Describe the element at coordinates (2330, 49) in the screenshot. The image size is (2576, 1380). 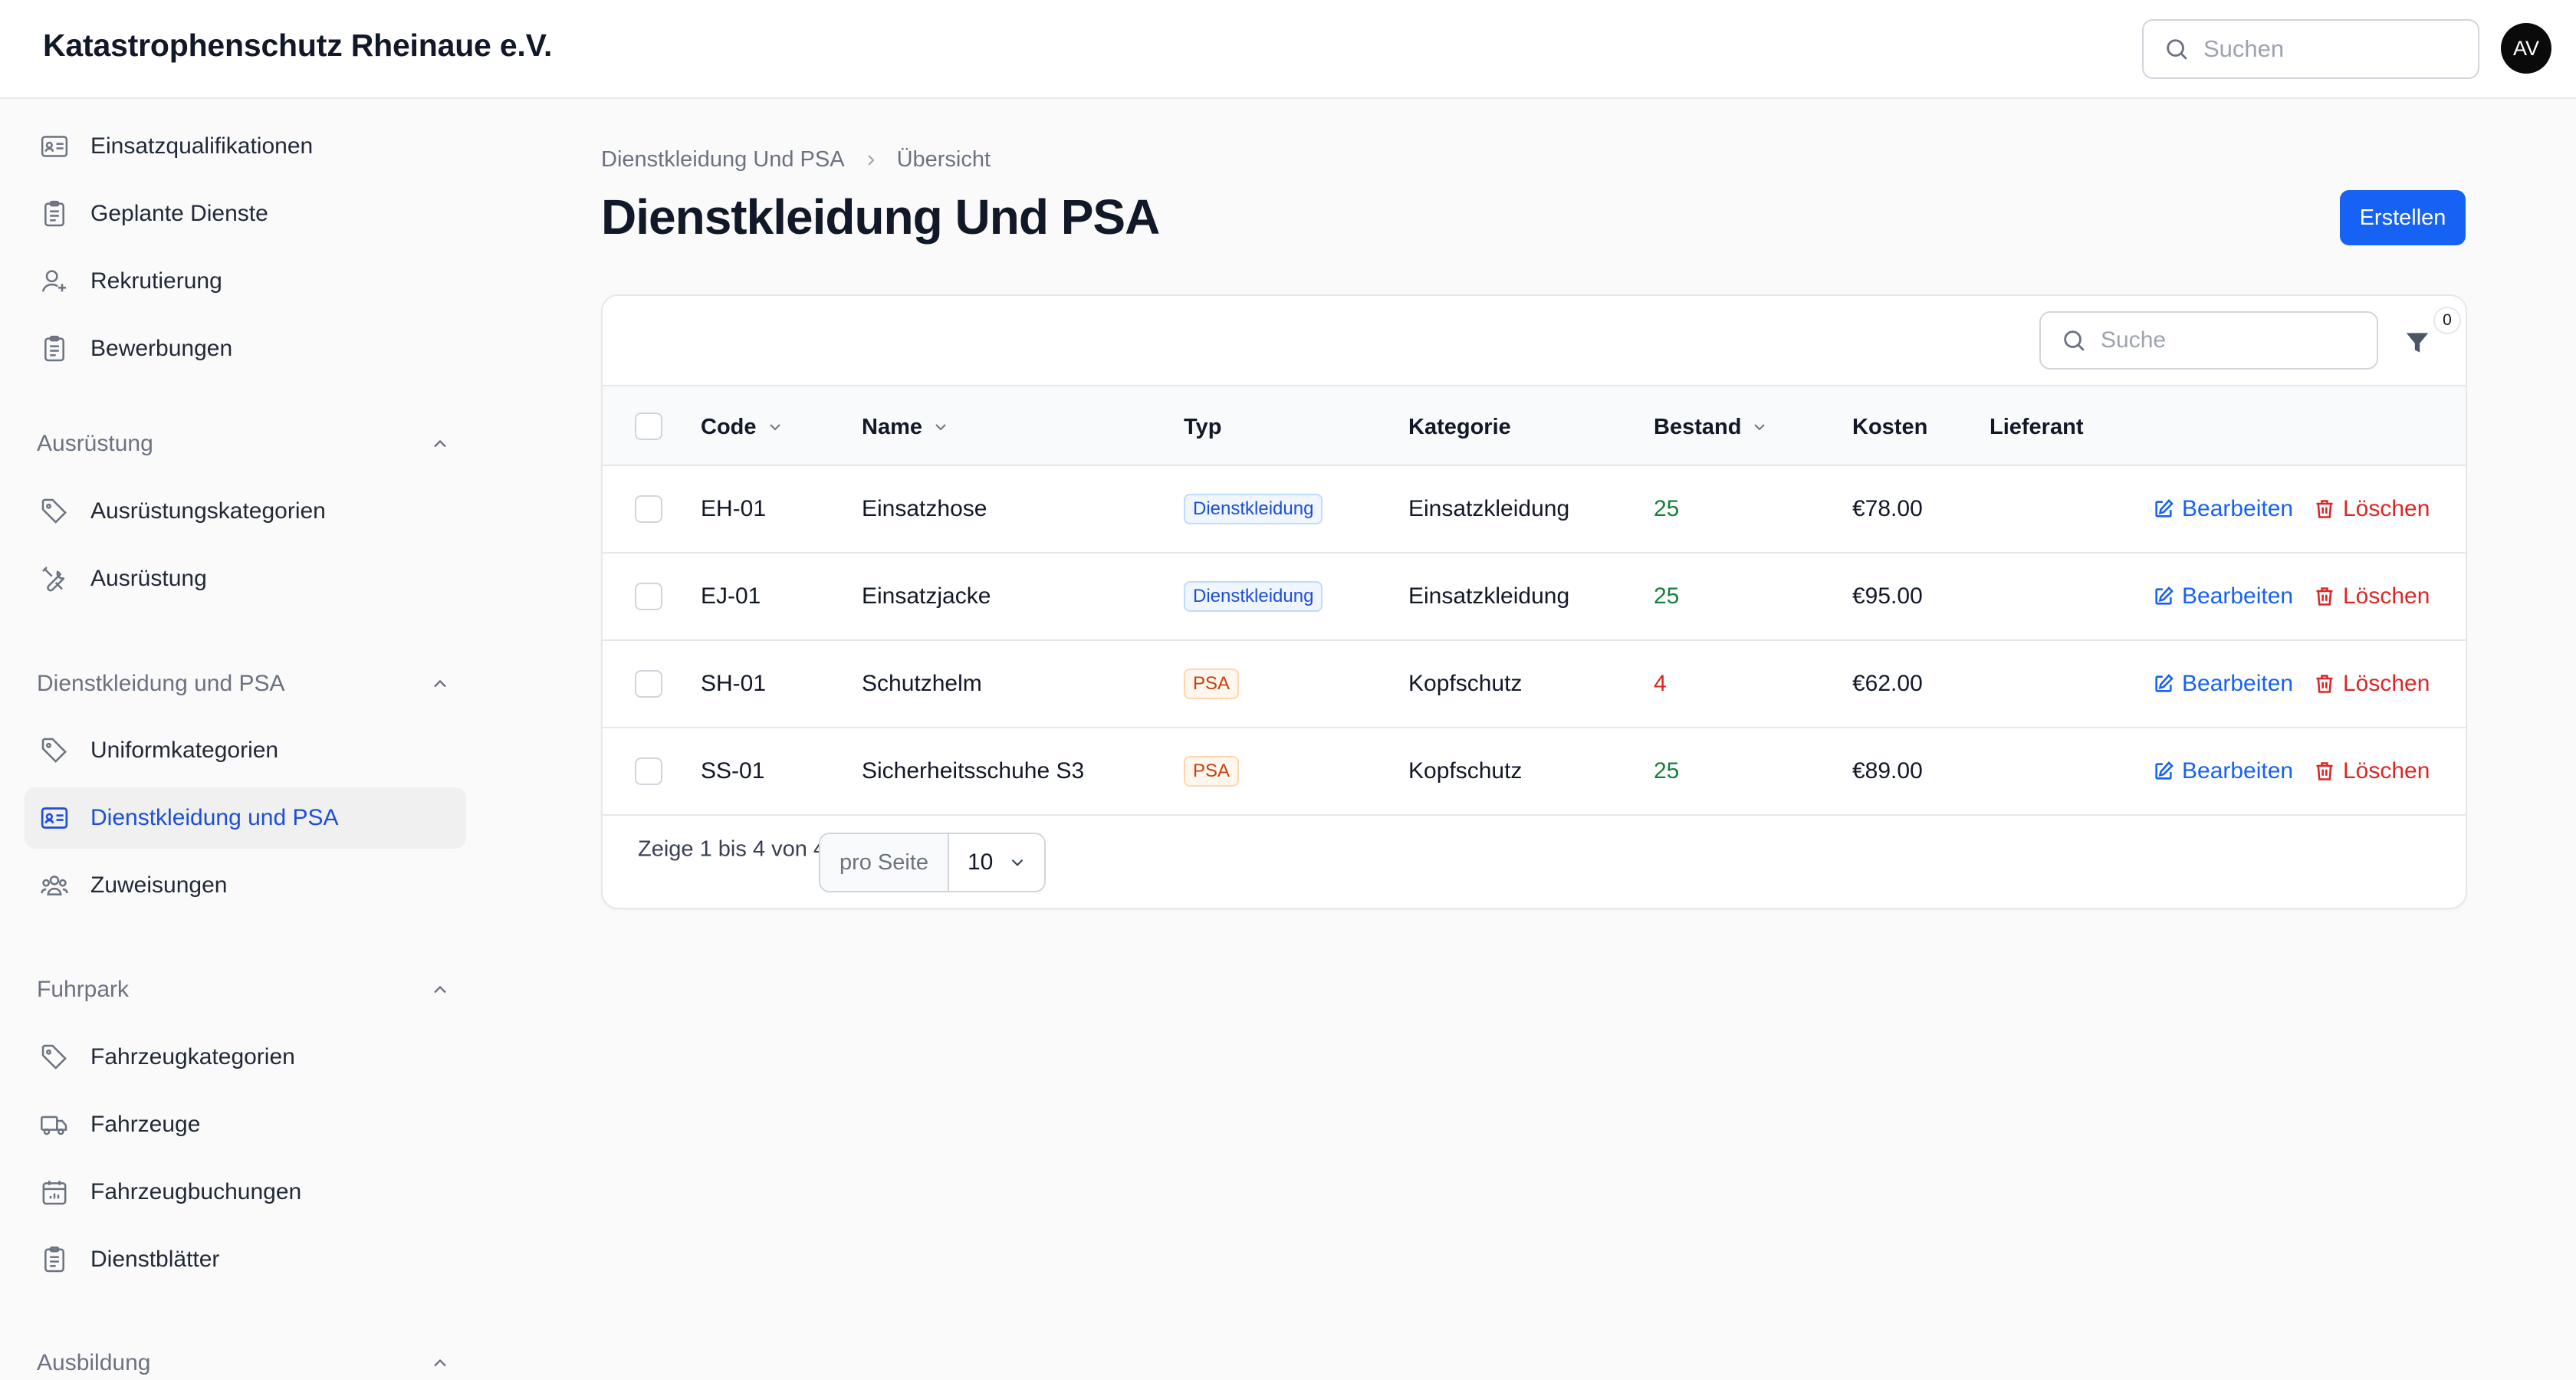
I see `global-search-input` at that location.